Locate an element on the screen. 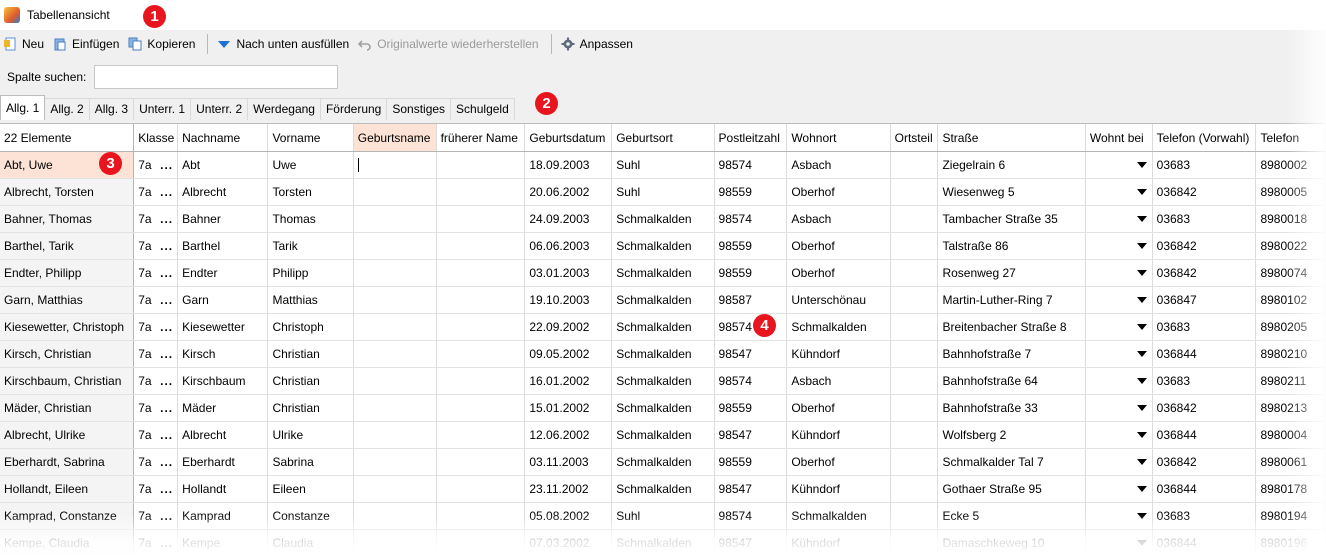  tab-sonstiges: Sonstiges is located at coordinates (419, 109).